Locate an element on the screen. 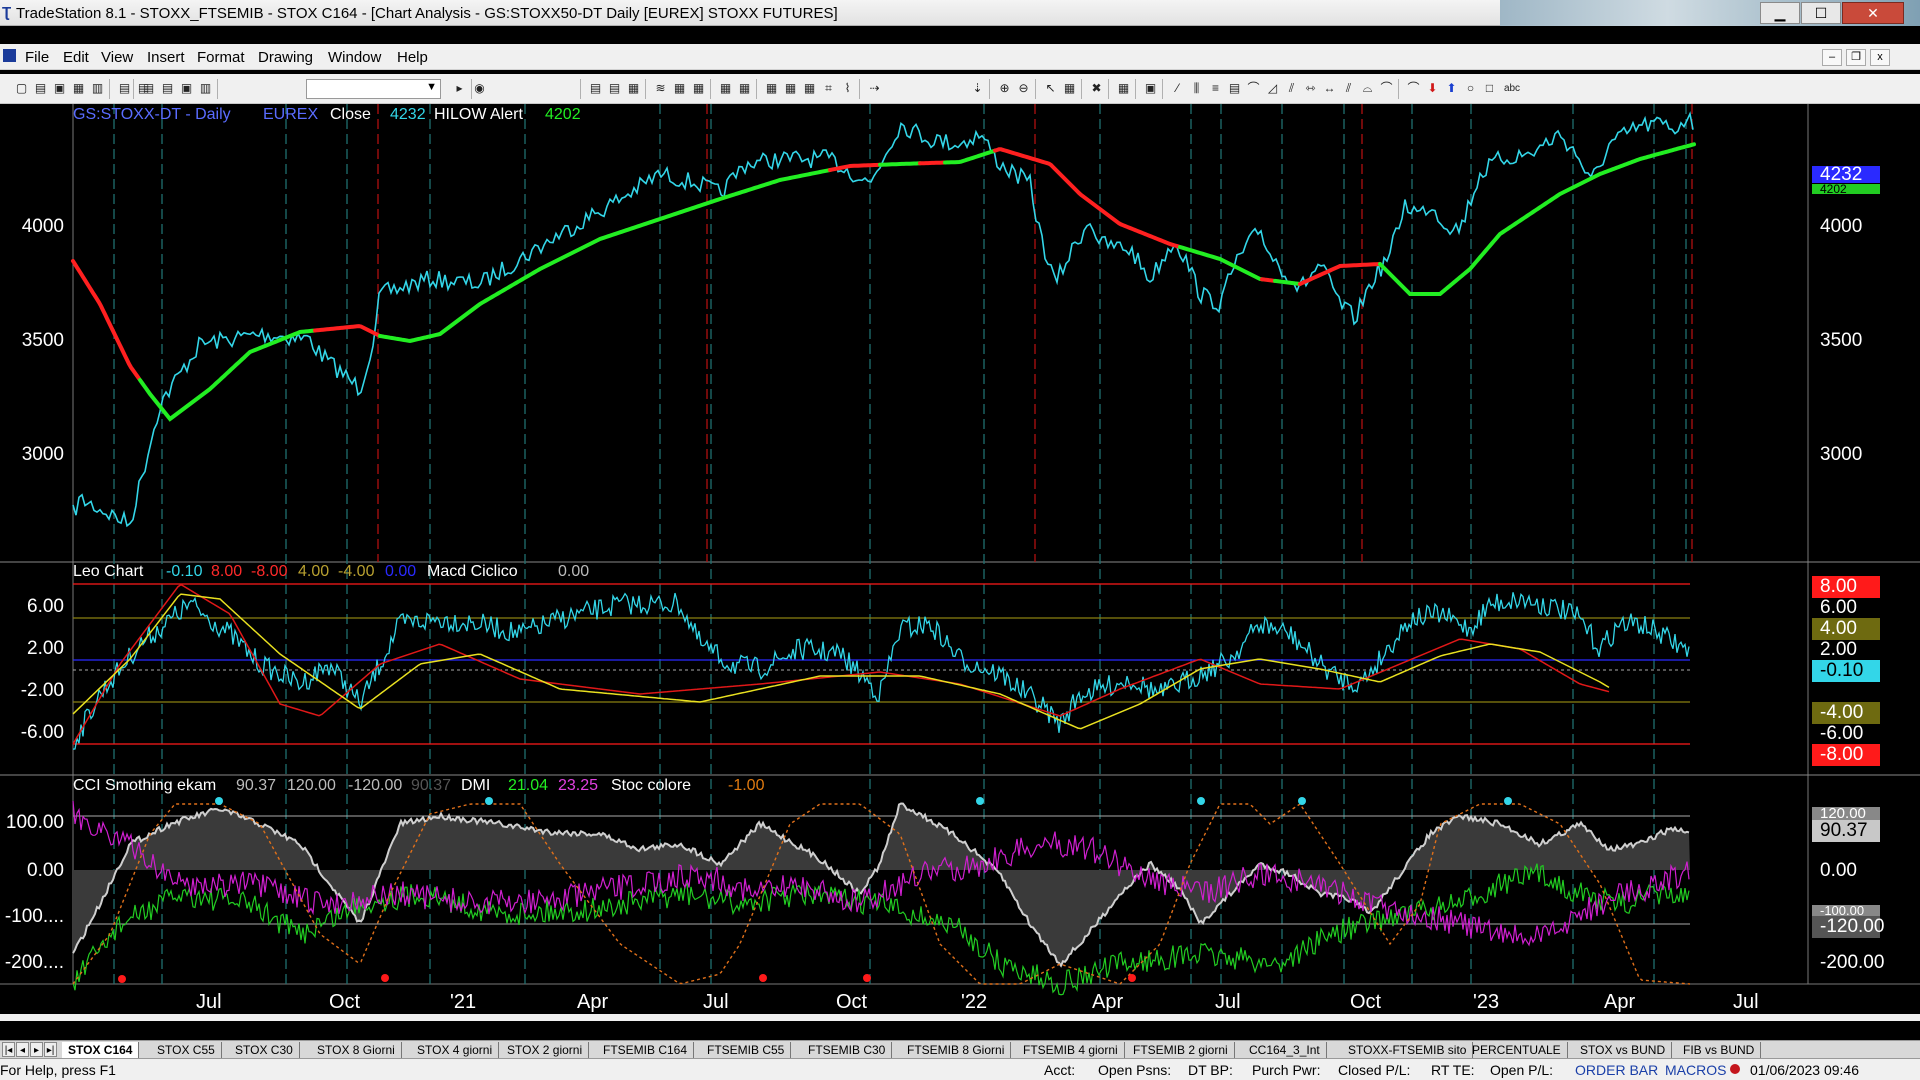 The width and height of the screenshot is (1920, 1080). last-sheet-icon: ▸| is located at coordinates (50, 1049).